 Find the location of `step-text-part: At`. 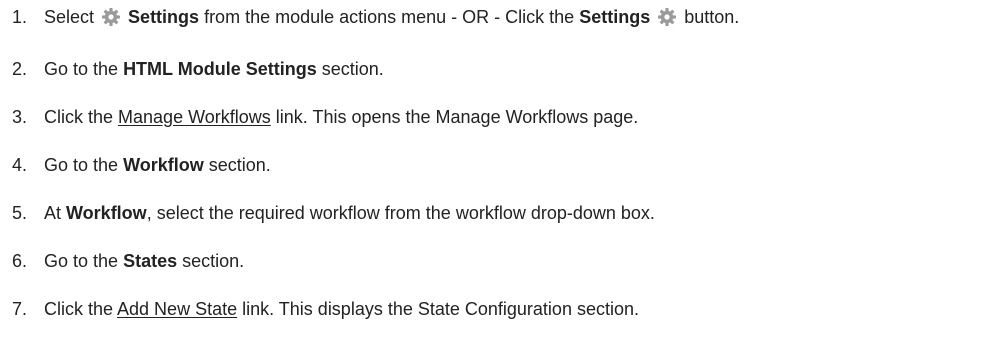

step-text-part: At is located at coordinates (55, 213).